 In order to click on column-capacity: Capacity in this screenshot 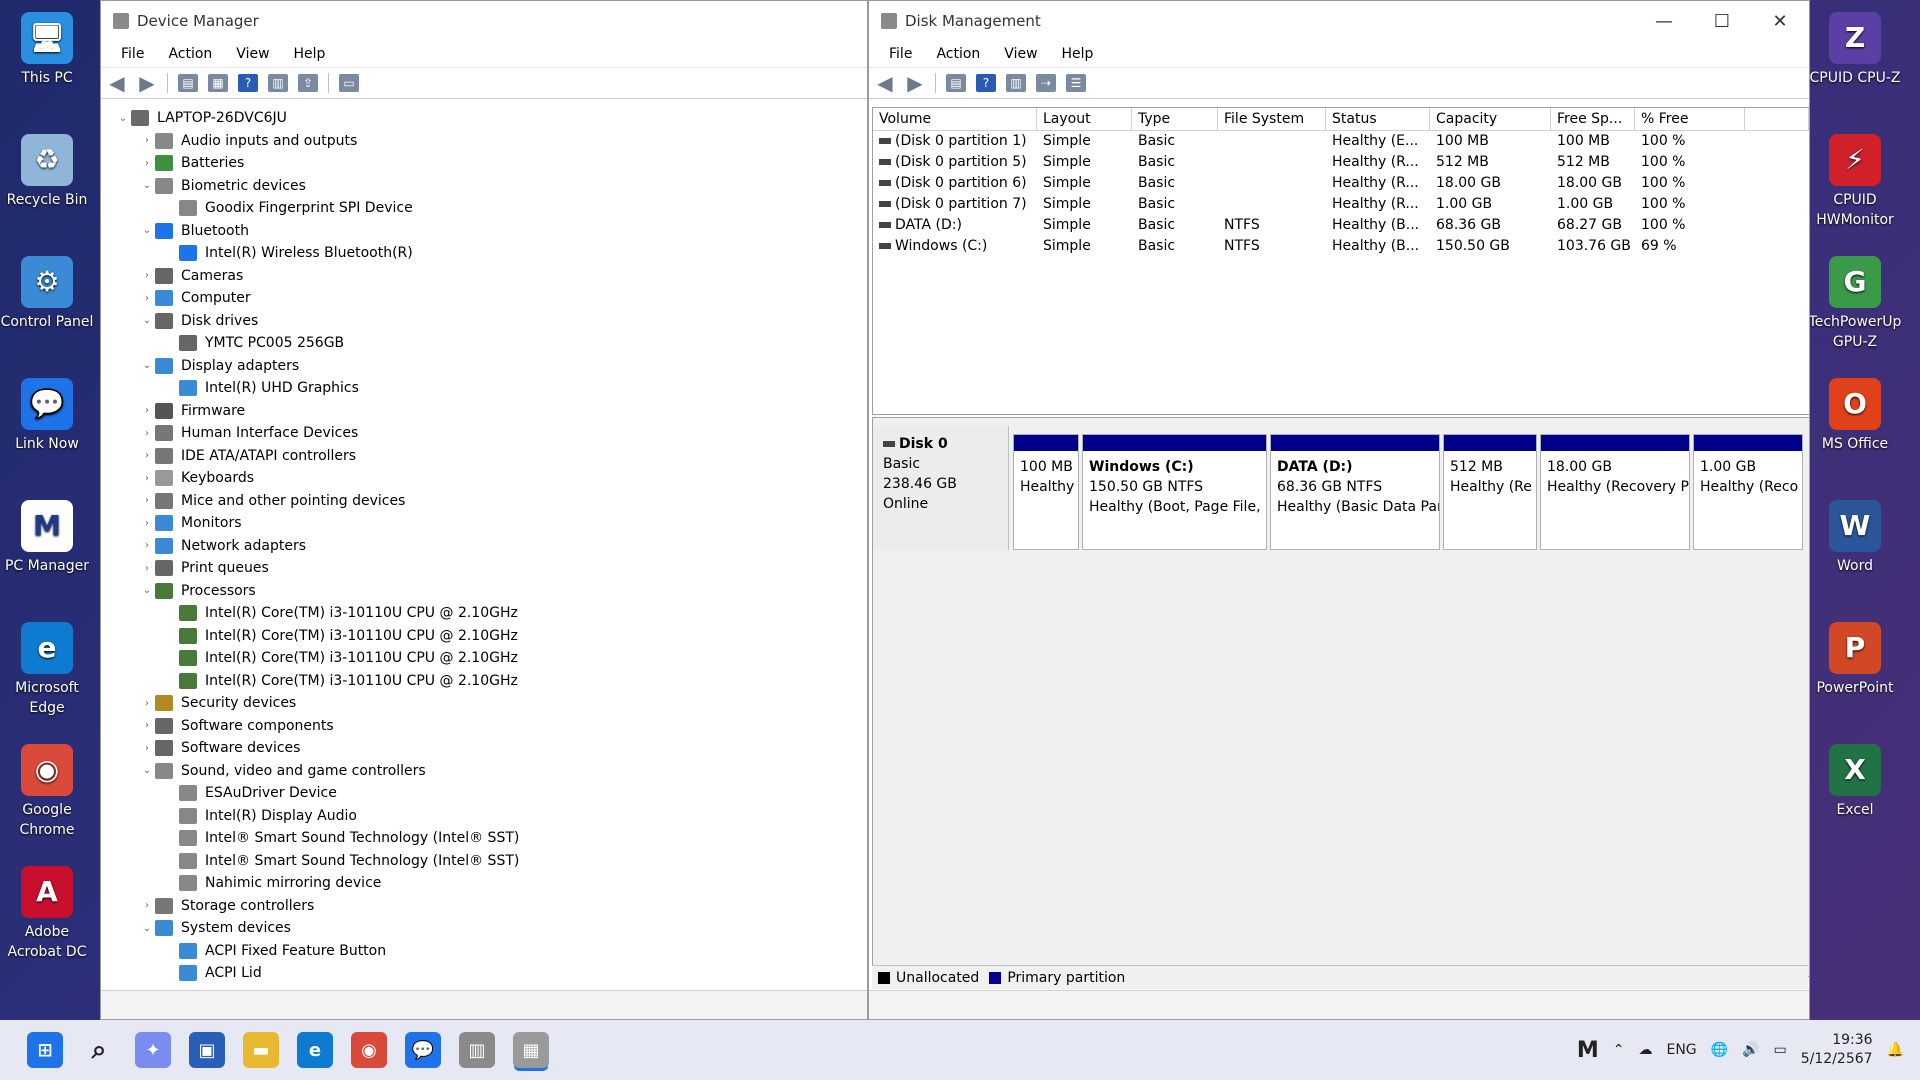, I will do `click(1490, 119)`.